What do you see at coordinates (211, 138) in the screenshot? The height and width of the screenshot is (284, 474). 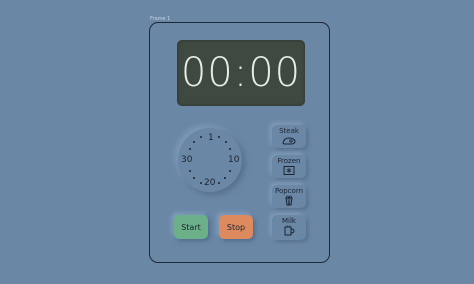 I see `dial-mark-1: 1` at bounding box center [211, 138].